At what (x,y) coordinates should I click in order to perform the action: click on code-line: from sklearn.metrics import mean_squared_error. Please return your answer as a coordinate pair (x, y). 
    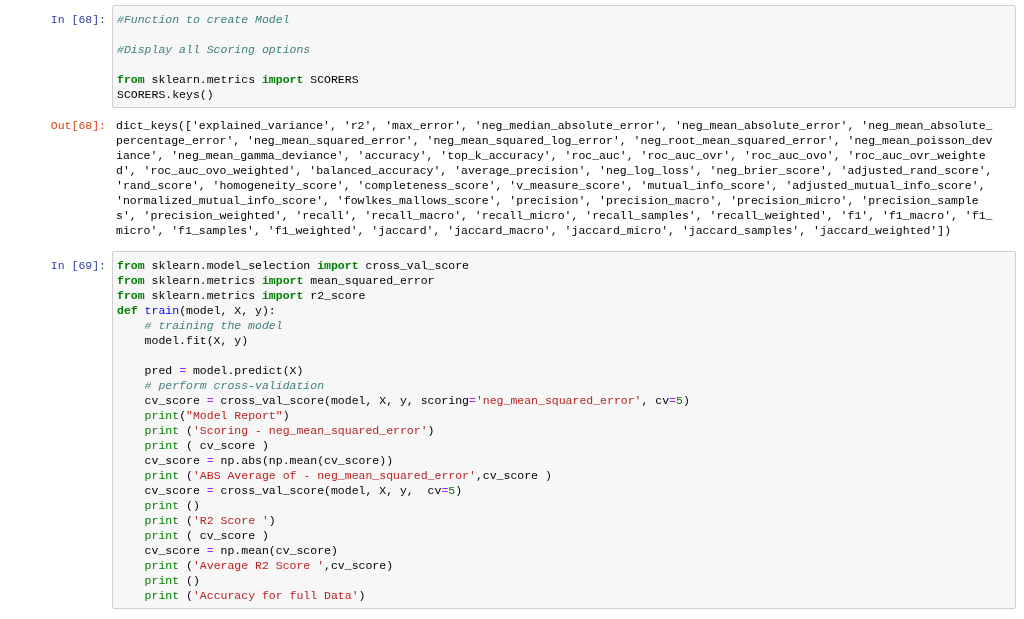
    Looking at the image, I should click on (276, 280).